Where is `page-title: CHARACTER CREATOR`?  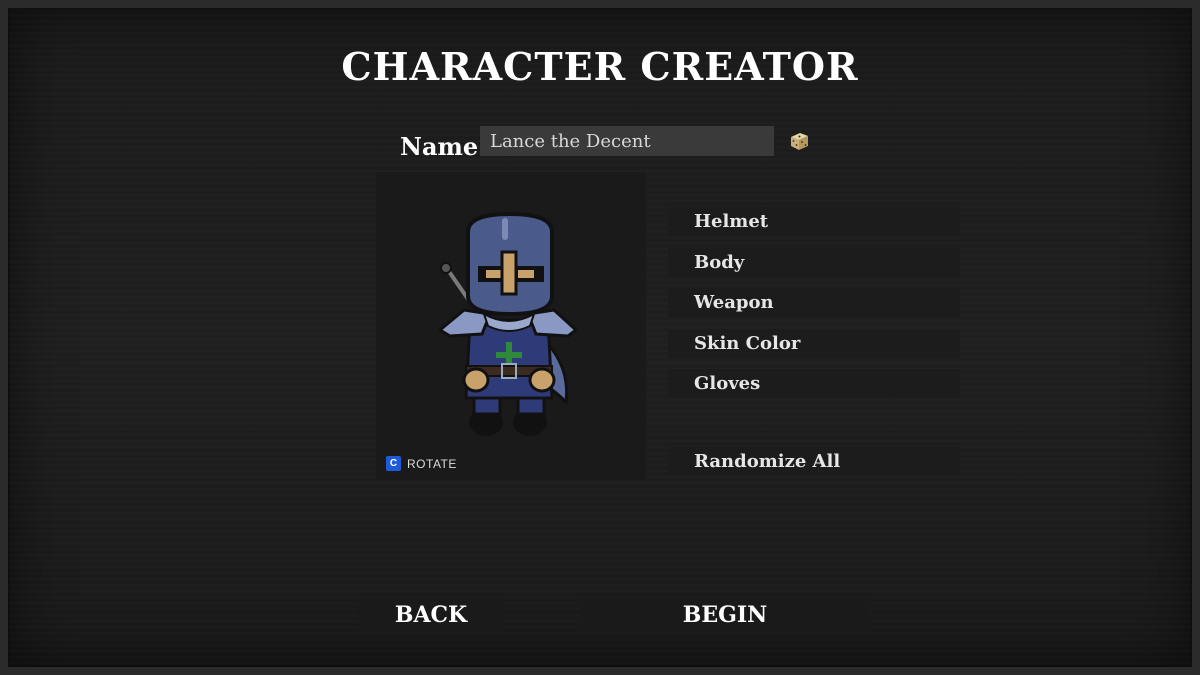 page-title: CHARACTER CREATOR is located at coordinates (600, 66).